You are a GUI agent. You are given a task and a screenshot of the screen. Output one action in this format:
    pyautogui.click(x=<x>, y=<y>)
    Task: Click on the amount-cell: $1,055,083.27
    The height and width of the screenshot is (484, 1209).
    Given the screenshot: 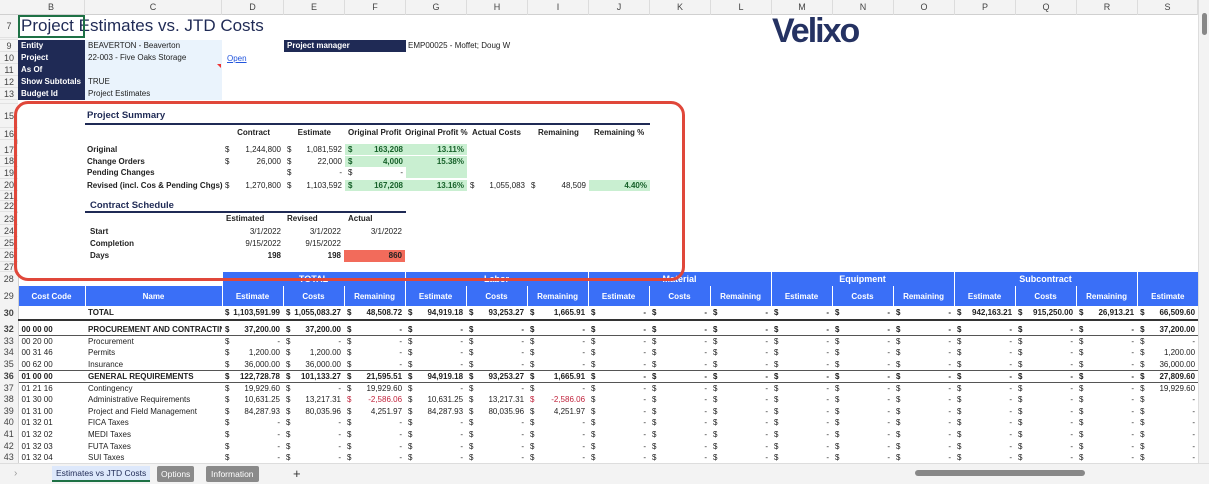 What is the action you would take?
    pyautogui.click(x=313, y=313)
    